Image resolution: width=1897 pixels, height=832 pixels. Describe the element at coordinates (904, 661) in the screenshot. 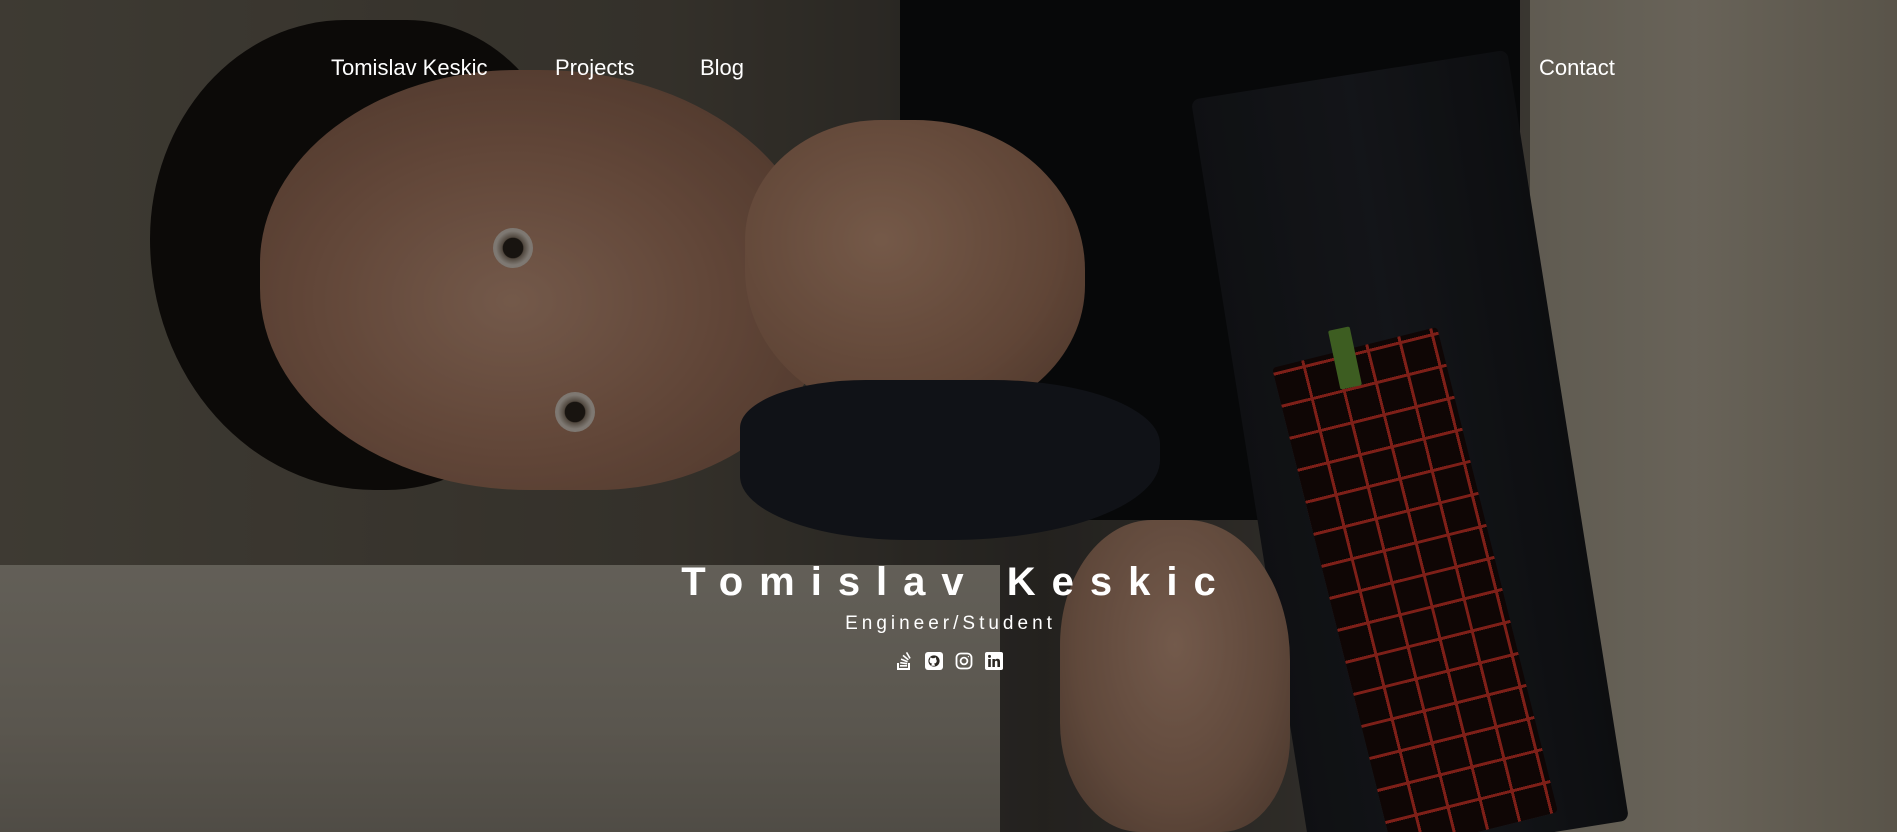

I see `stack-overflow-icon` at that location.